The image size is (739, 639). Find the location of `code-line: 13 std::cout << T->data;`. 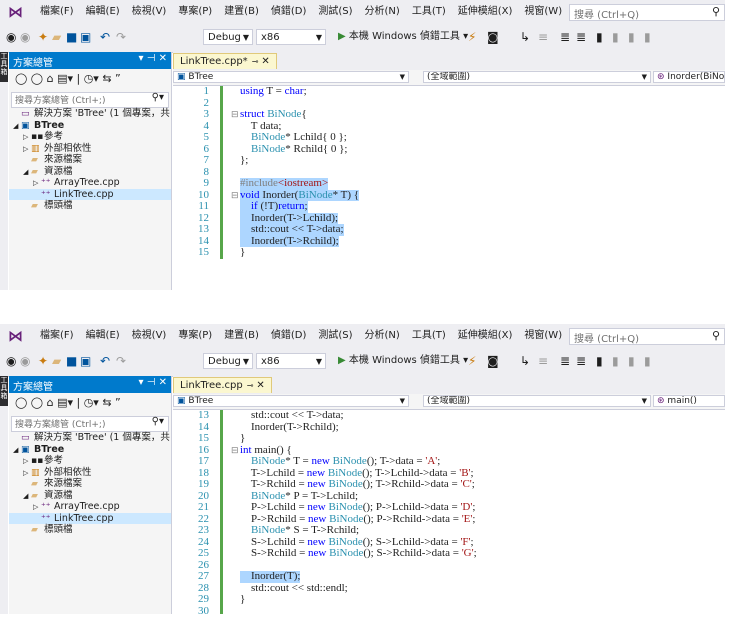

code-line: 13 std::cout << T->data; is located at coordinates (449, 416).